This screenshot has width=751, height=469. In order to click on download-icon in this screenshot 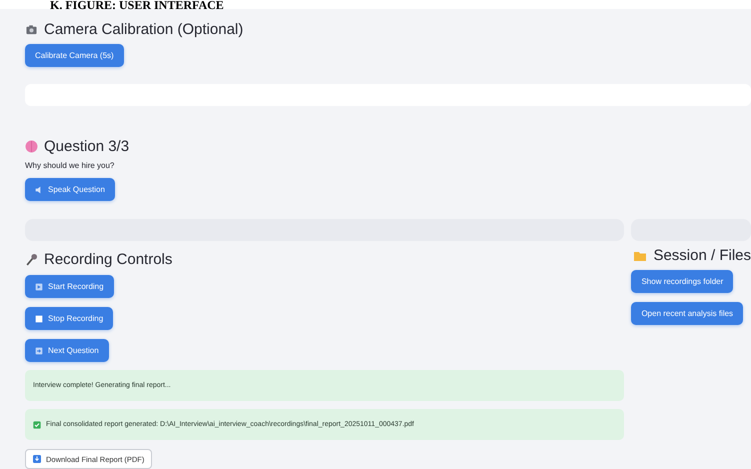, I will do `click(37, 459)`.